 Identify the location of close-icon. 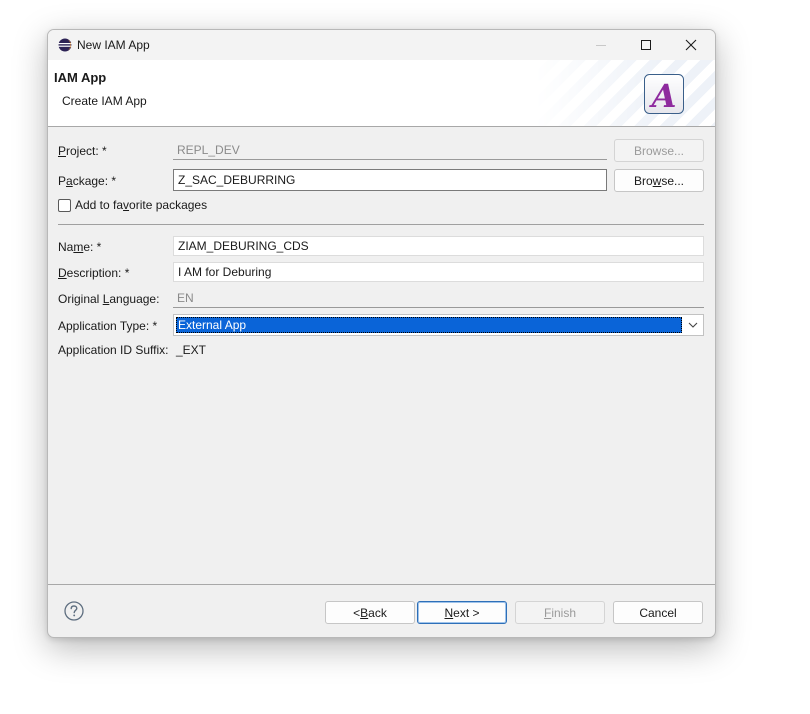
(691, 45).